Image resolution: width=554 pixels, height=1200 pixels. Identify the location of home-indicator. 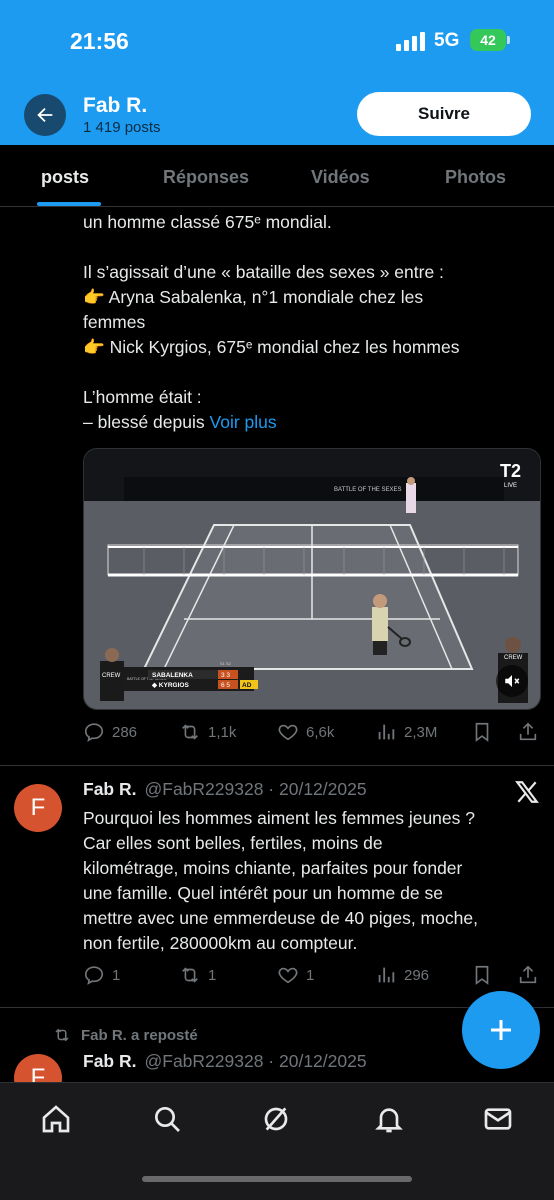
(277, 1179).